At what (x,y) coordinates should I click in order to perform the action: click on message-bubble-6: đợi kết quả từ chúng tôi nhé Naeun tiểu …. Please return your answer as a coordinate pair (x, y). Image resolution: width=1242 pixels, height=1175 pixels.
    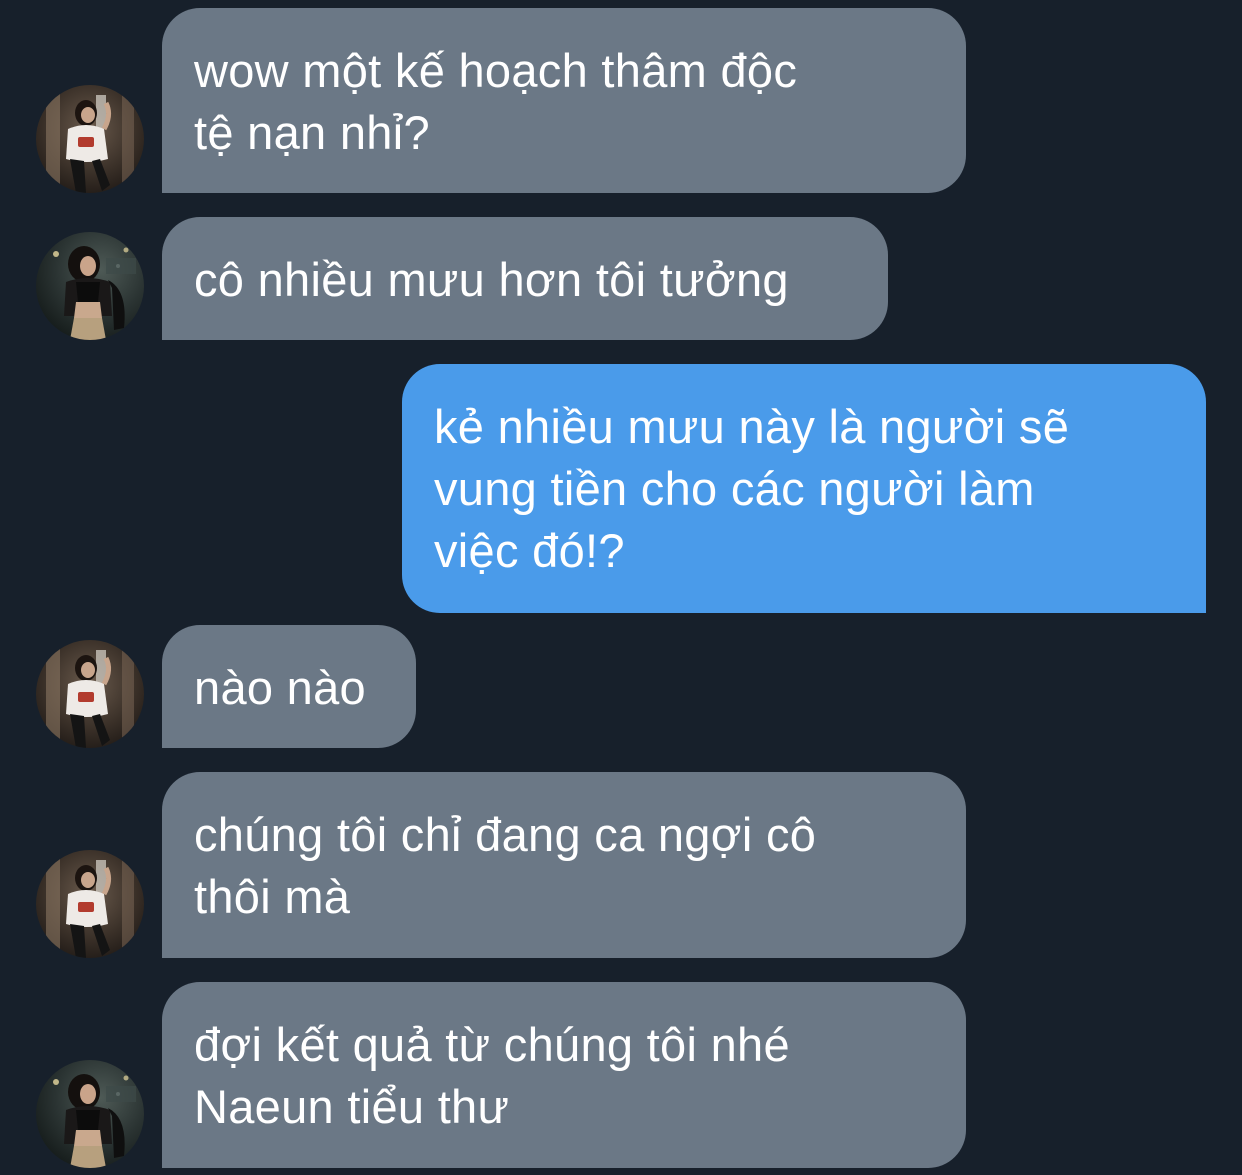
    Looking at the image, I should click on (564, 1075).